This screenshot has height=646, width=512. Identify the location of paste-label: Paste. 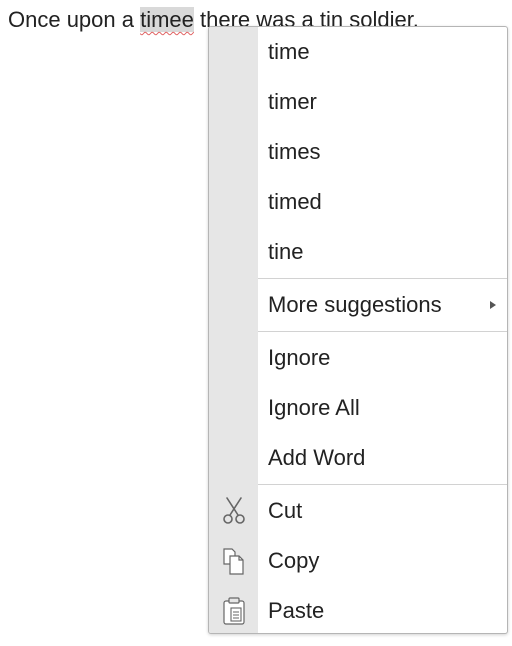
(296, 610).